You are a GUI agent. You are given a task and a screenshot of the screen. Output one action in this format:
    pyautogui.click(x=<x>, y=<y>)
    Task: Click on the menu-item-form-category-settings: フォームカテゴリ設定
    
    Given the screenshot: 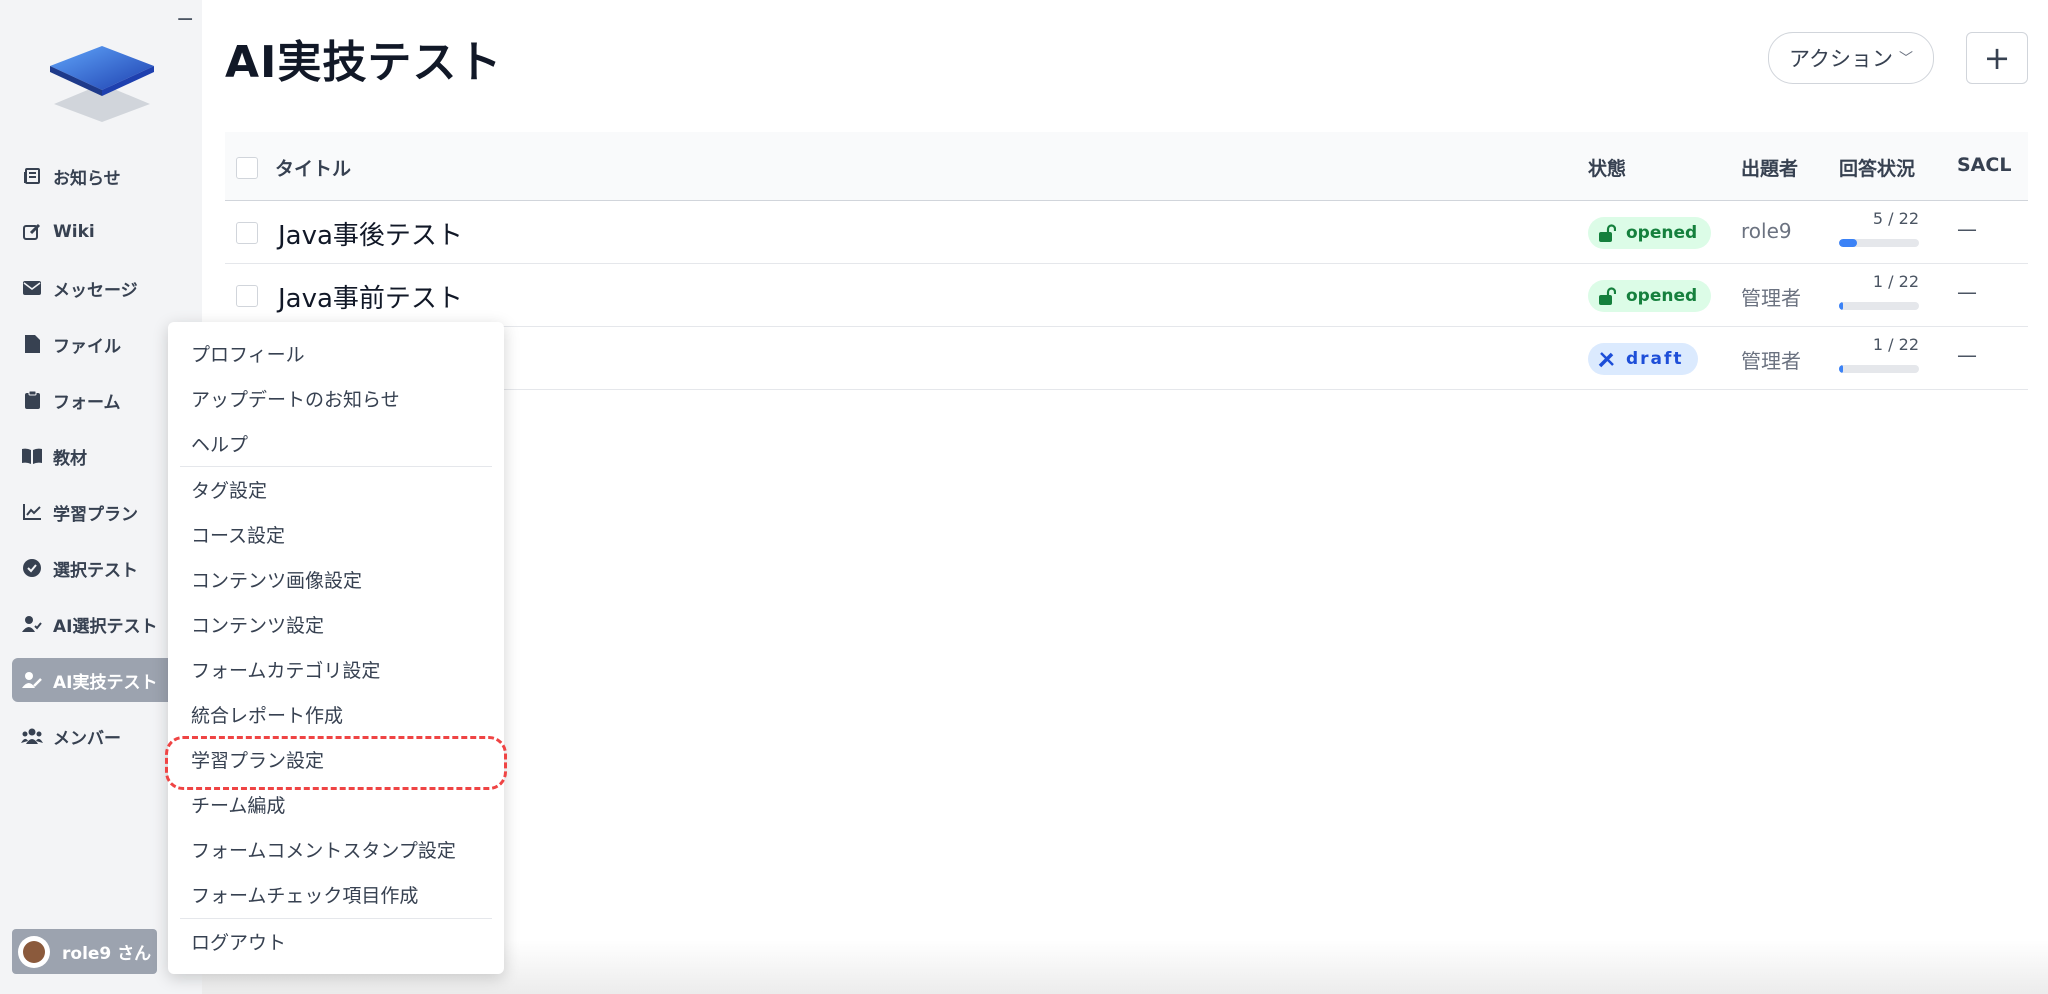 What is the action you would take?
    pyautogui.click(x=285, y=669)
    